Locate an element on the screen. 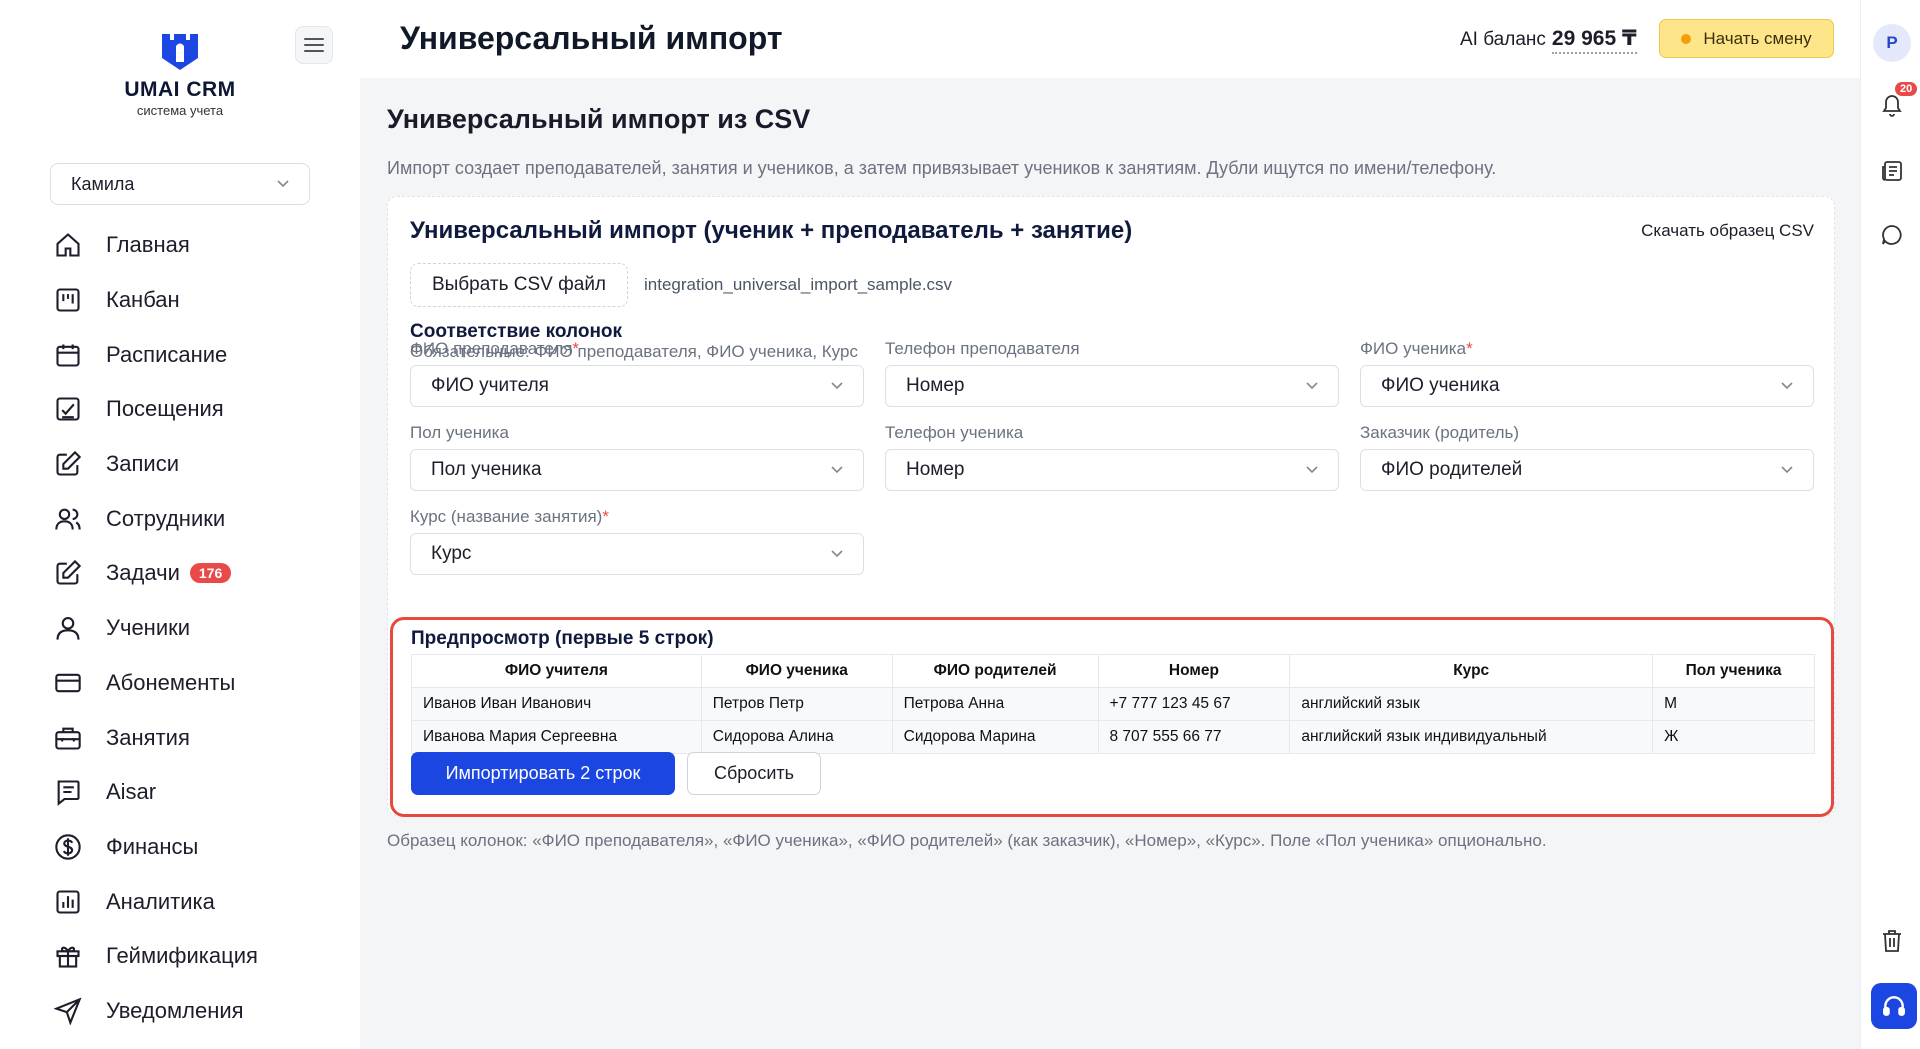  sidebar-item-label: Финансы is located at coordinates (152, 846).